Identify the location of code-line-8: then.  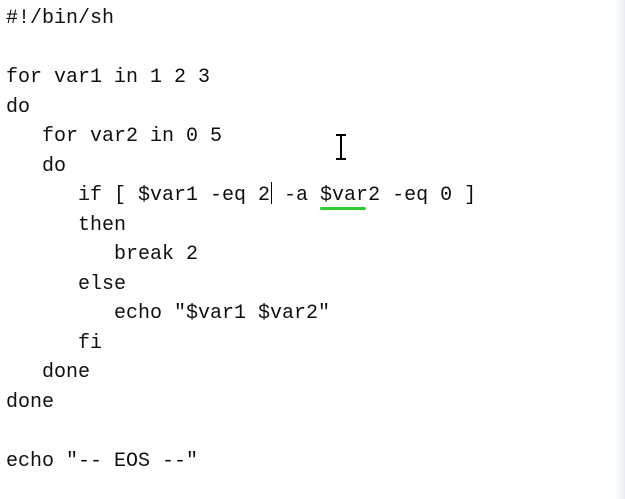
(66, 225).